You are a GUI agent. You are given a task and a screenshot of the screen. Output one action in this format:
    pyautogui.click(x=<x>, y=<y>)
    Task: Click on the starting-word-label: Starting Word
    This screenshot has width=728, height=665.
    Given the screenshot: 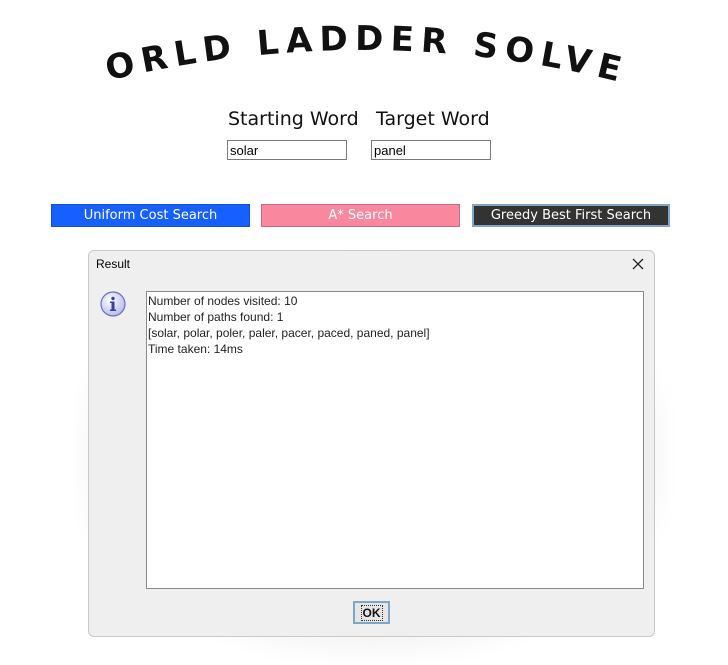 What is the action you would take?
    pyautogui.click(x=293, y=119)
    